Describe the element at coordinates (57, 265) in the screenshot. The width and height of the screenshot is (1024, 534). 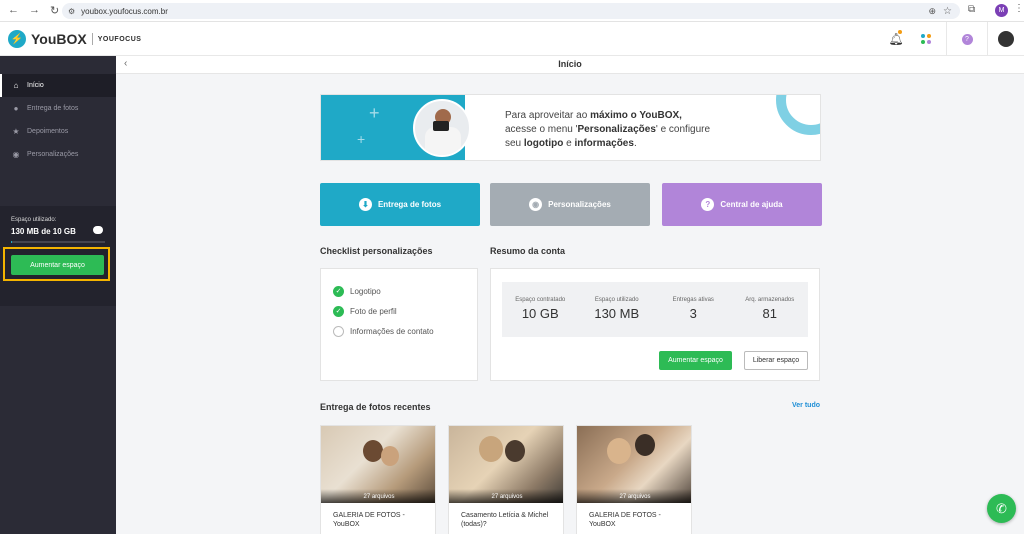
I see `increase-space-button: Aumentar espaço` at that location.